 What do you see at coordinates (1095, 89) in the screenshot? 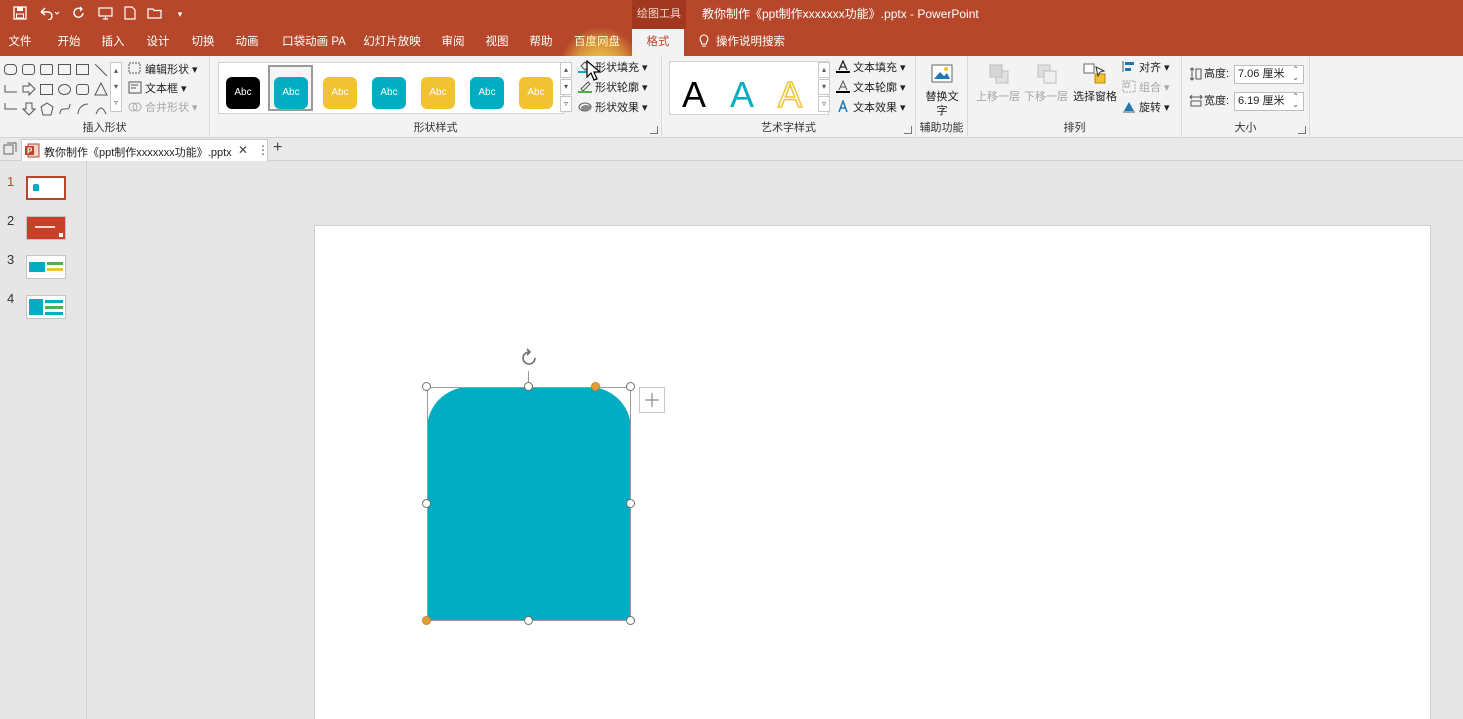
I see `selection-pane-button: 选择窗格` at bounding box center [1095, 89].